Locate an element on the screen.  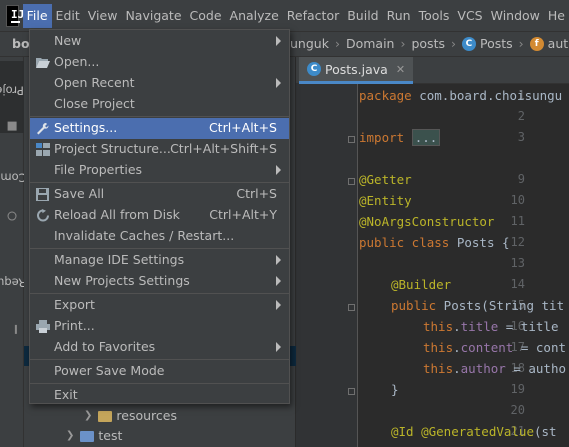
tool-tab-pull-requests: Pull Requests is located at coordinates (25, 289).